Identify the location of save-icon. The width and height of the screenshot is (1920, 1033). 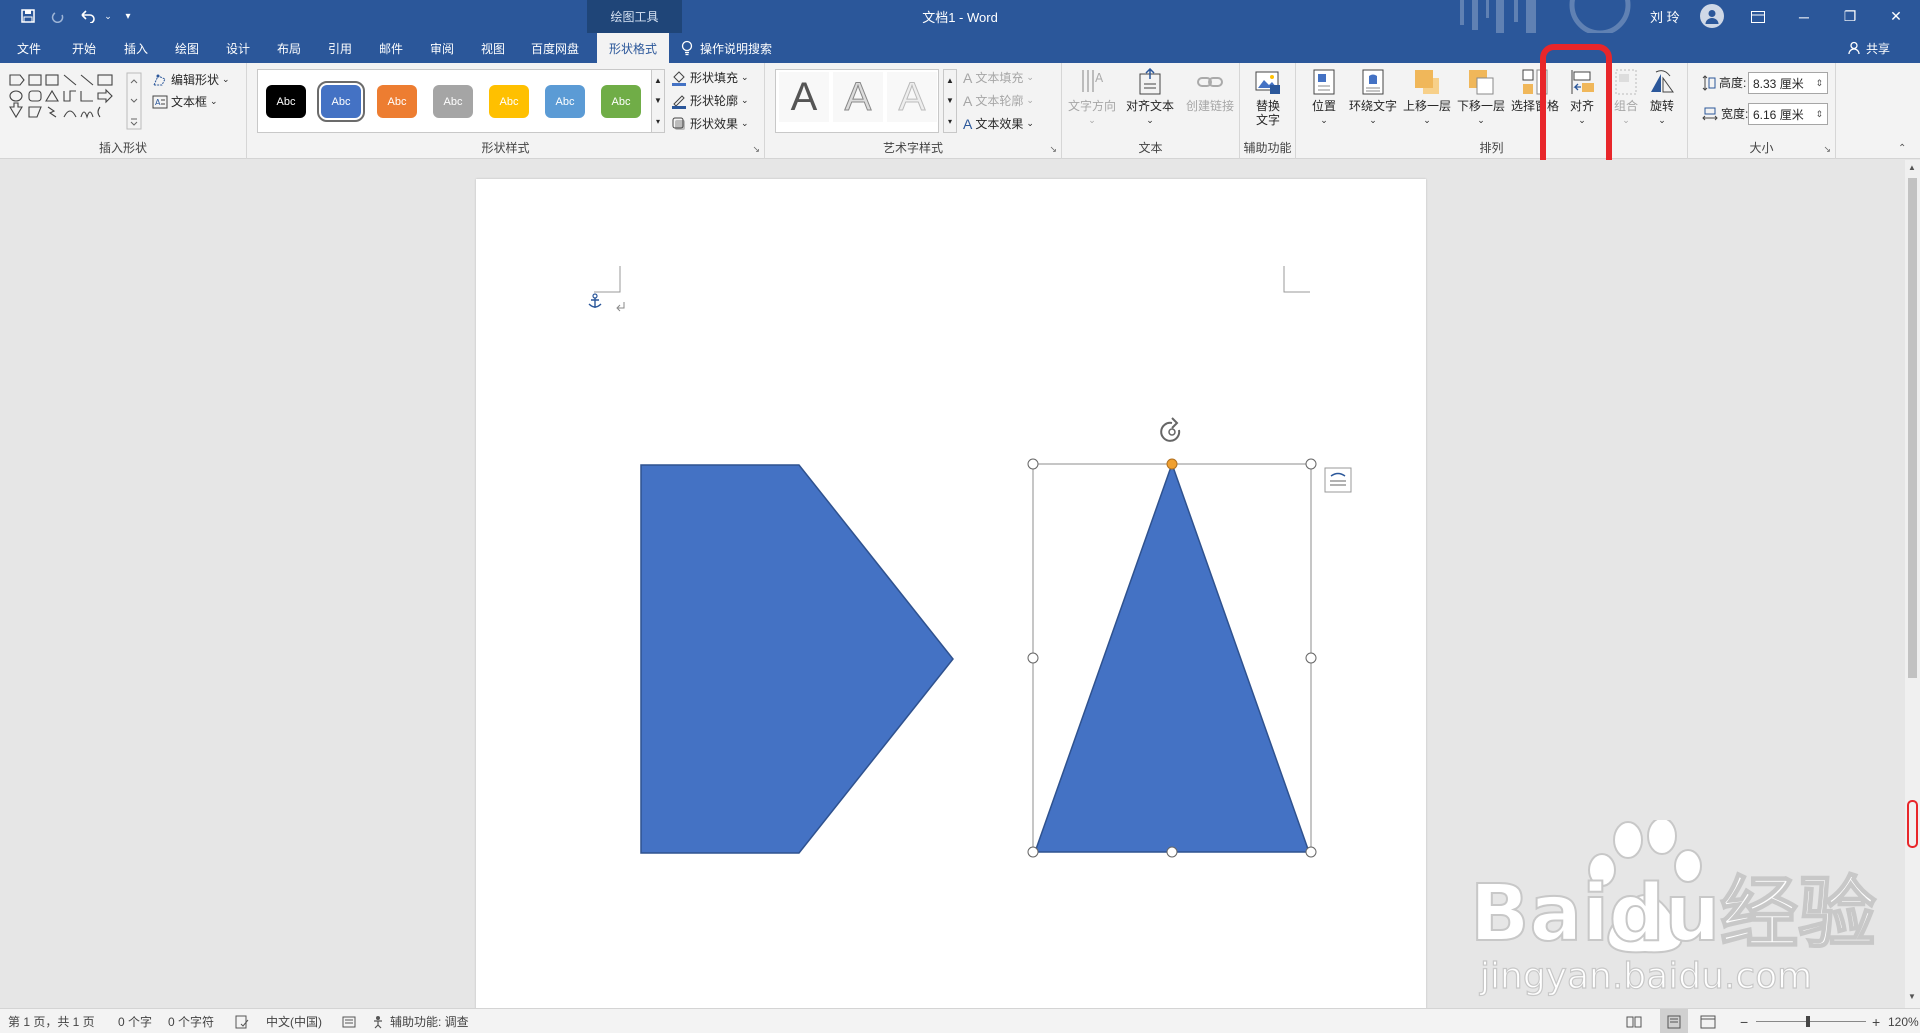
(28, 16).